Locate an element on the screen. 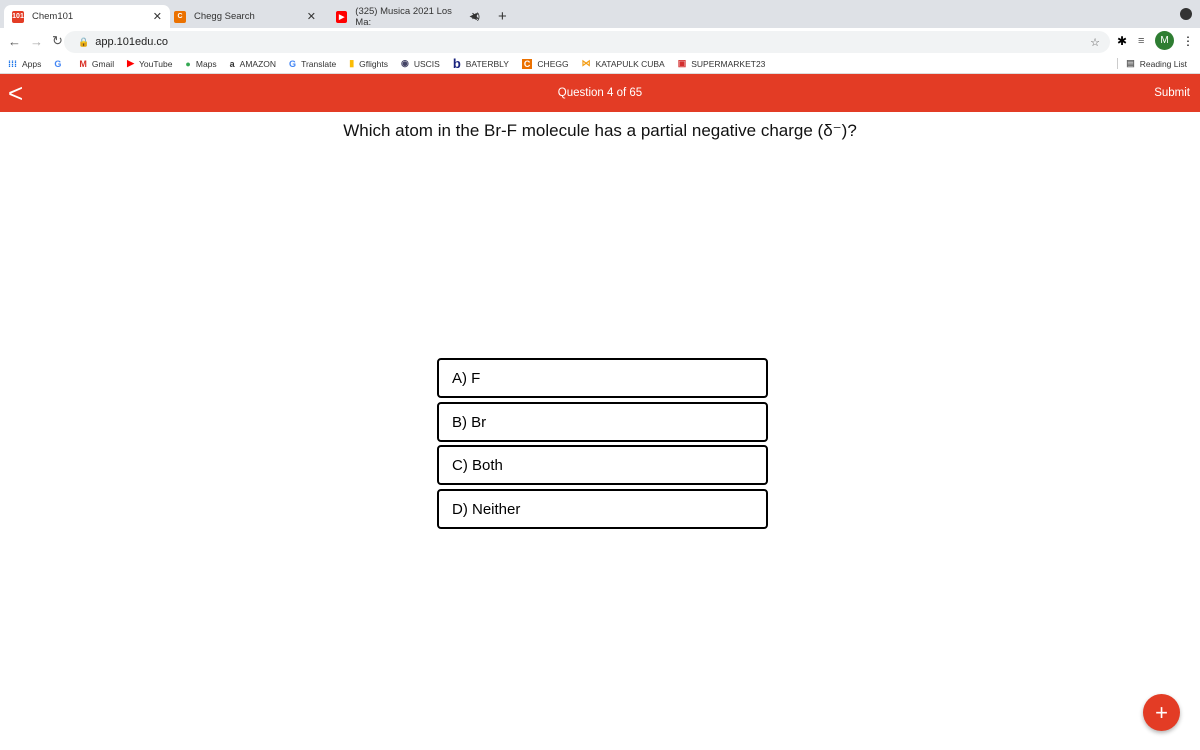  gmail-icon: M is located at coordinates (83, 63).